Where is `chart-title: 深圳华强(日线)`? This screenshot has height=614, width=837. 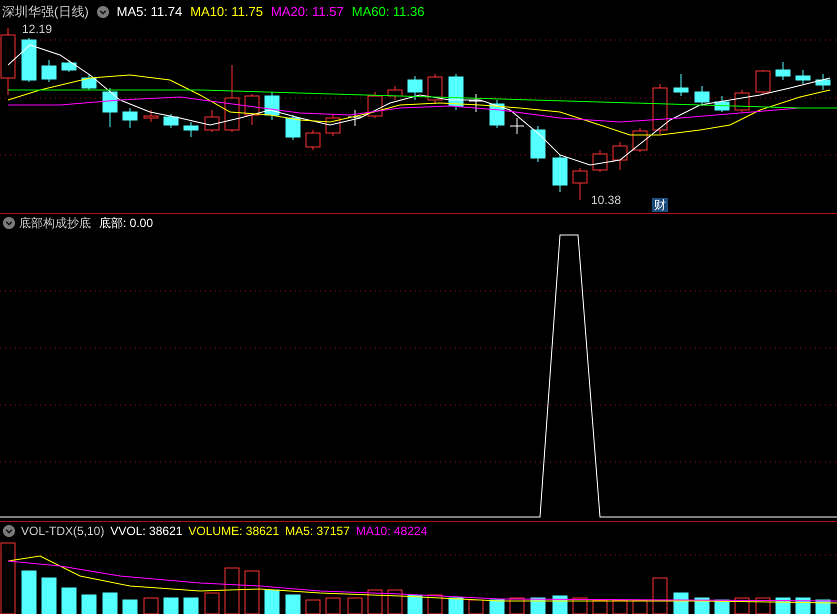
chart-title: 深圳华强(日线) is located at coordinates (45, 12).